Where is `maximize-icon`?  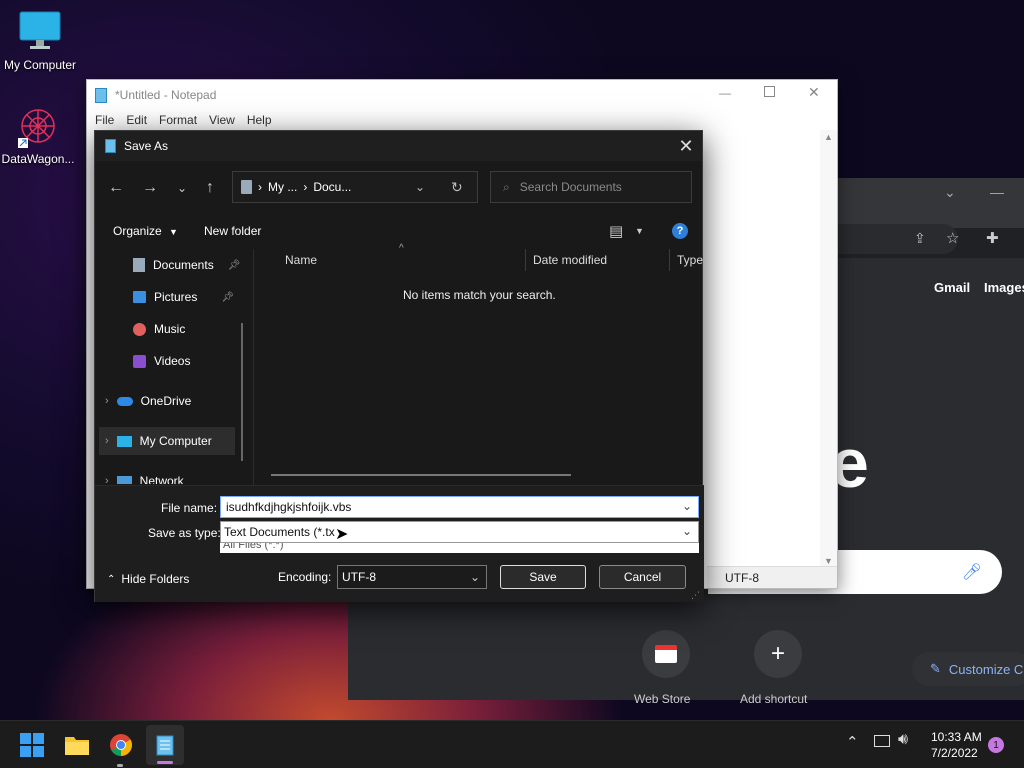
maximize-icon is located at coordinates (769, 91).